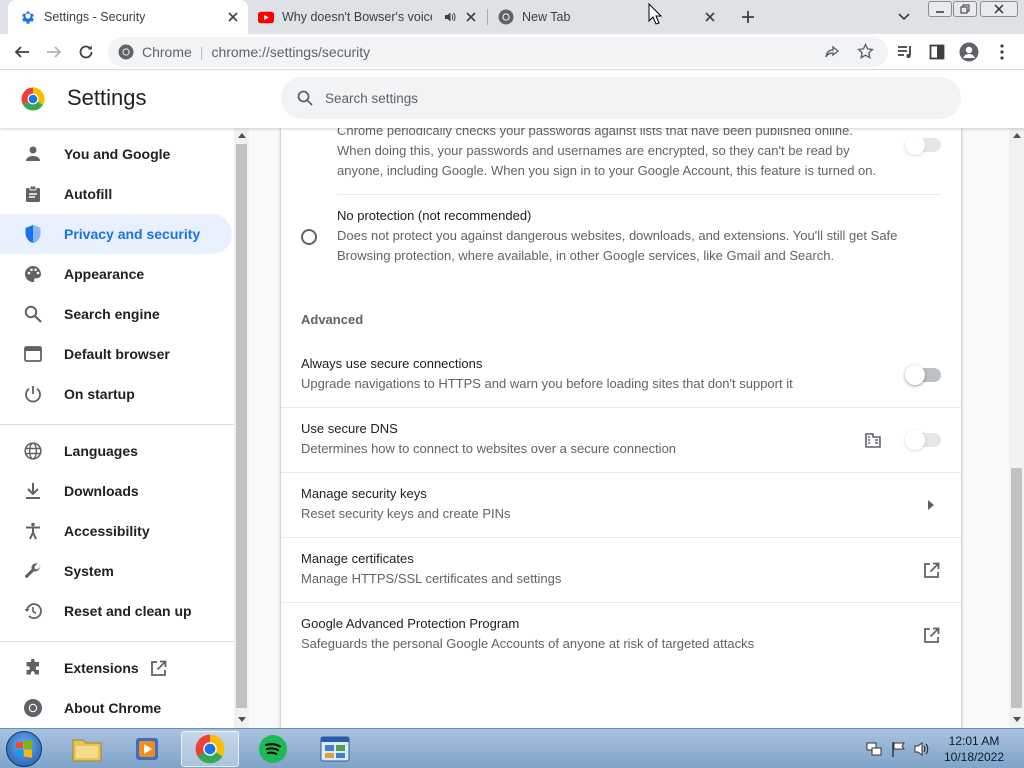  I want to click on secure-dns-toggle, so click(923, 440).